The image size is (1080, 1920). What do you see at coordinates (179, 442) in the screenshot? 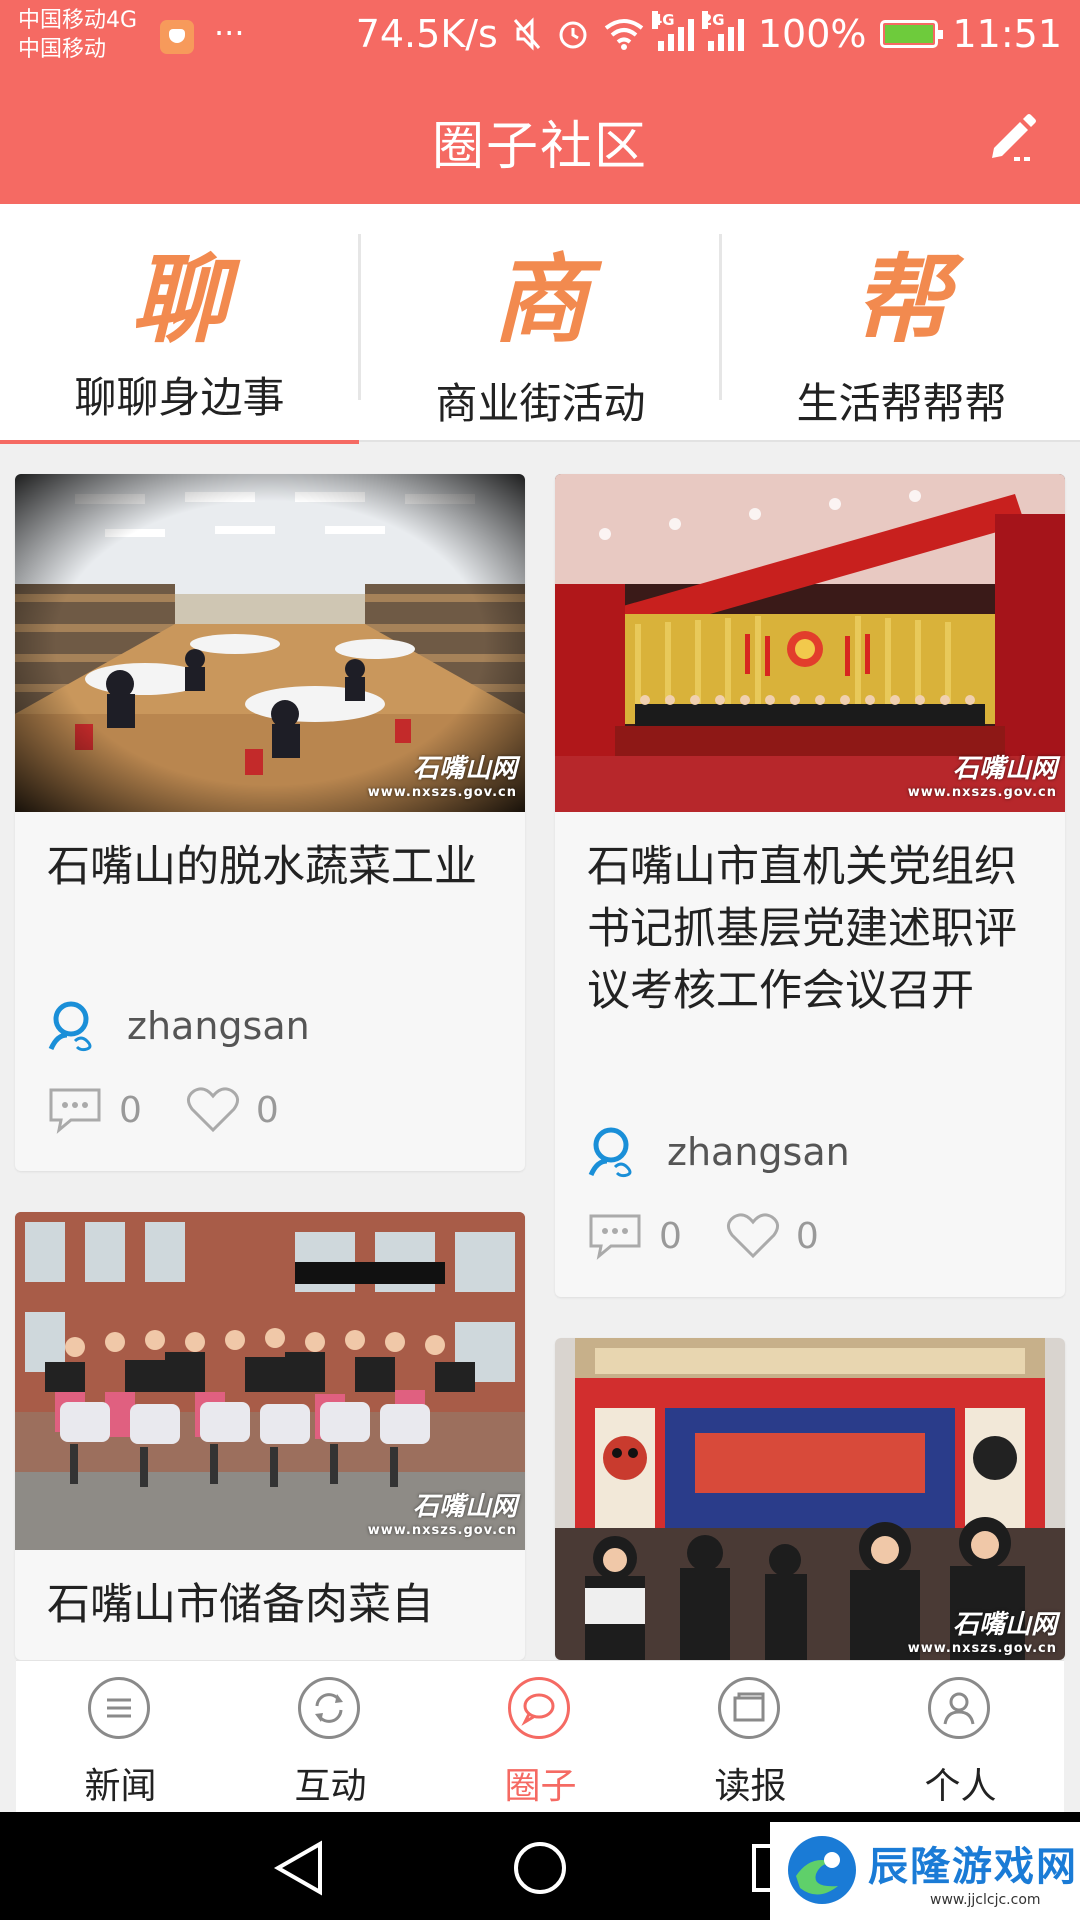
I see `active-tab-indicator` at bounding box center [179, 442].